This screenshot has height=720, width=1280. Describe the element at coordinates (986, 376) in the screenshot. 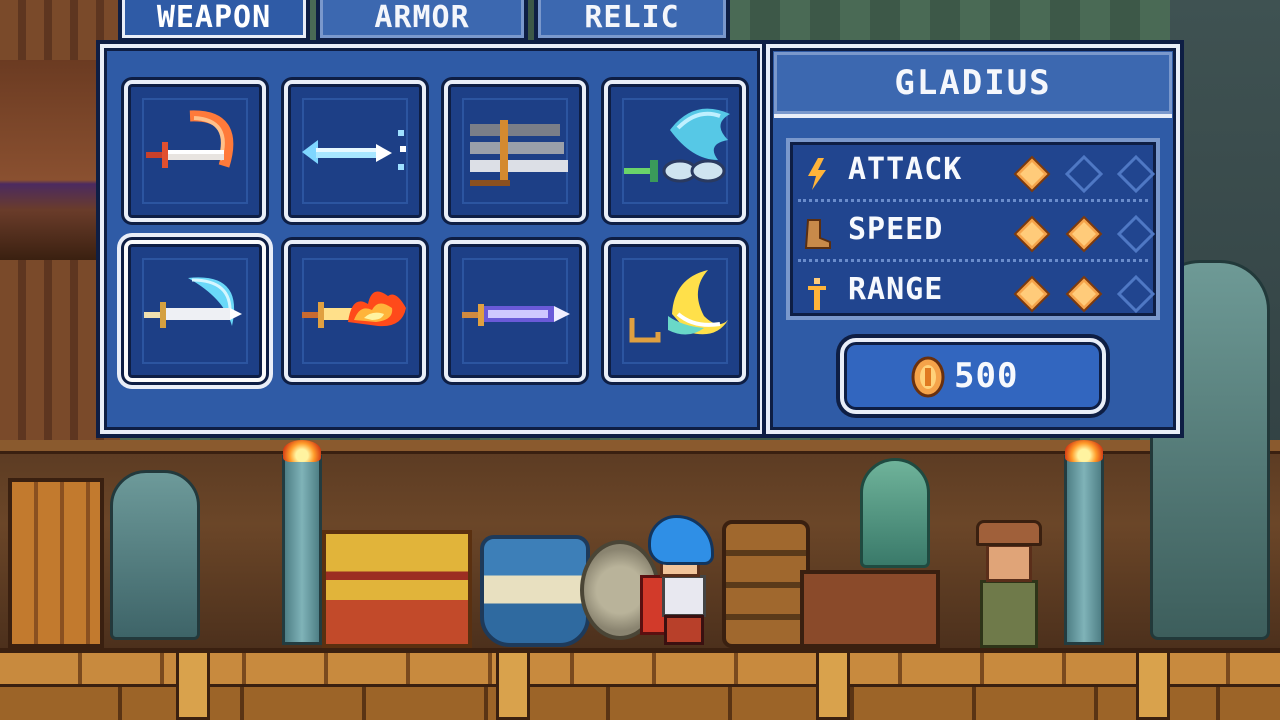

I see `price-label: 500` at that location.